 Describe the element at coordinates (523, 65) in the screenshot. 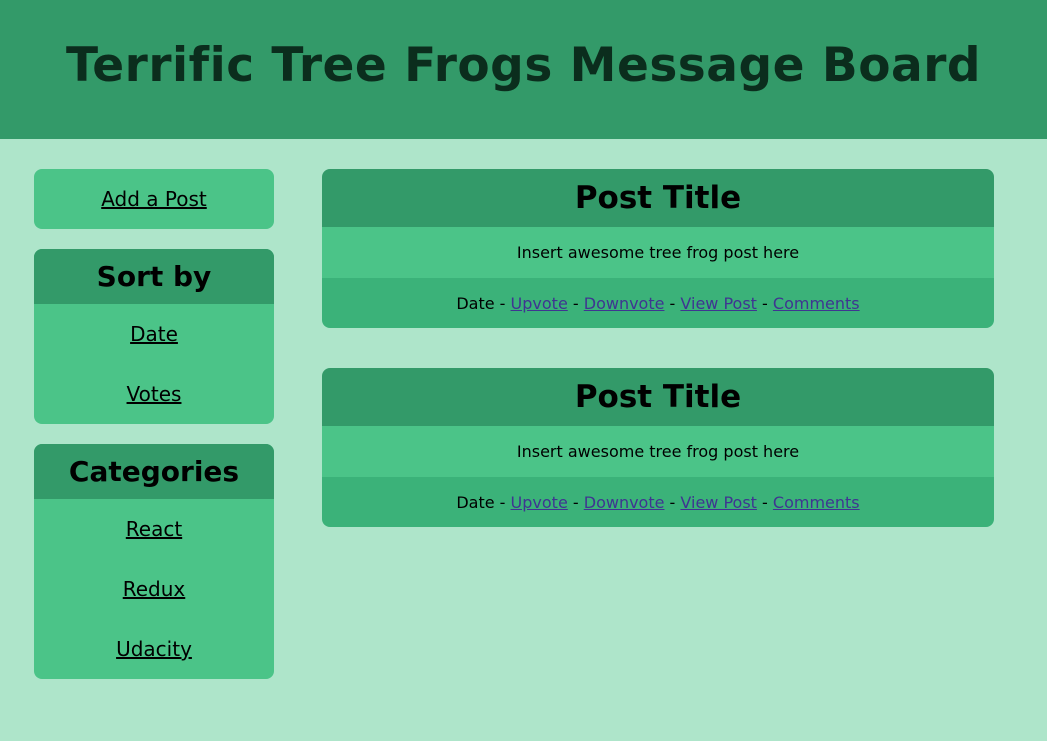

I see `page-title: Terrific Tree Frogs Message Board` at that location.